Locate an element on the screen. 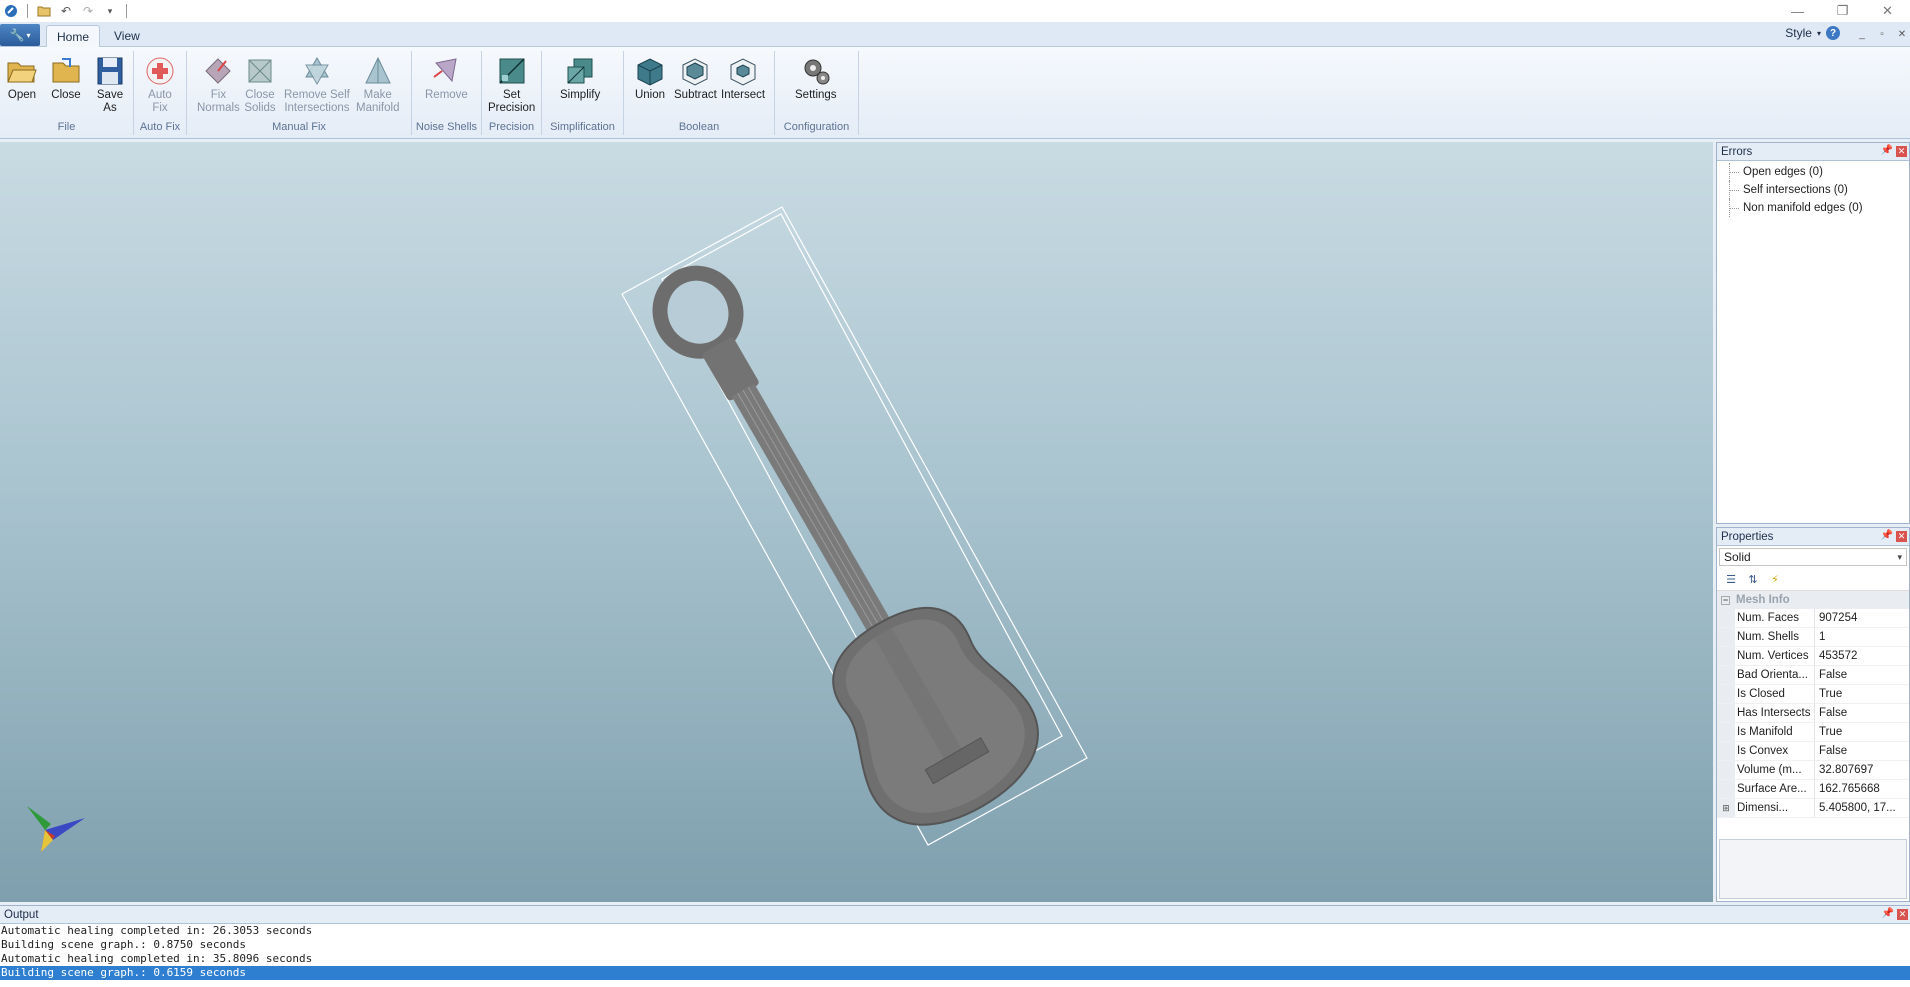 Image resolution: width=1910 pixels, height=987 pixels. property-row: Num. Vertices 453572 is located at coordinates (1813, 656).